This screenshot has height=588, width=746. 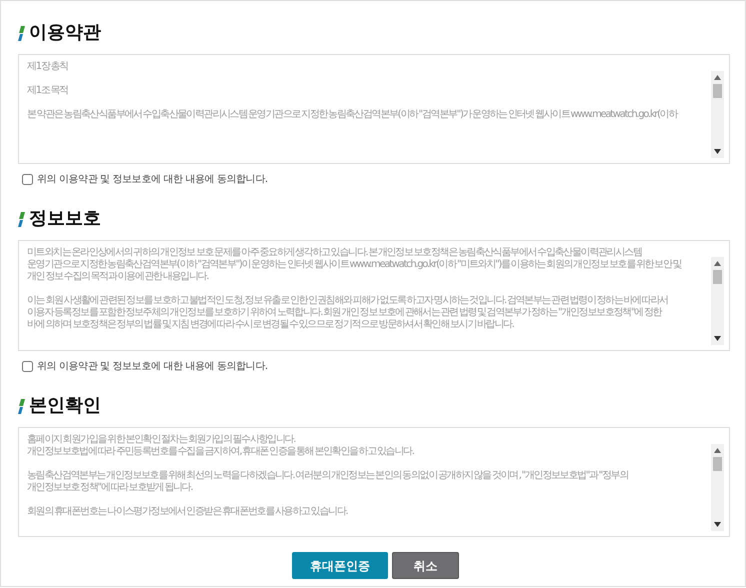 I want to click on terms-text: 제1장 총칙, so click(x=47, y=67).